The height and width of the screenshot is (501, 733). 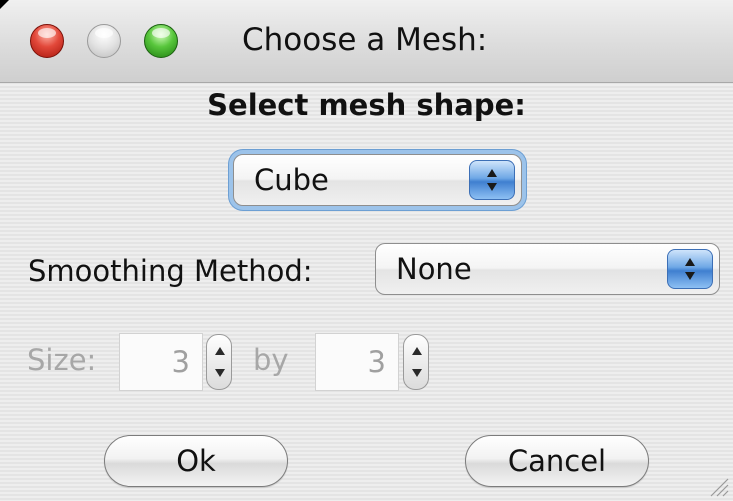 What do you see at coordinates (161, 362) in the screenshot?
I see `size-width-field: 3` at bounding box center [161, 362].